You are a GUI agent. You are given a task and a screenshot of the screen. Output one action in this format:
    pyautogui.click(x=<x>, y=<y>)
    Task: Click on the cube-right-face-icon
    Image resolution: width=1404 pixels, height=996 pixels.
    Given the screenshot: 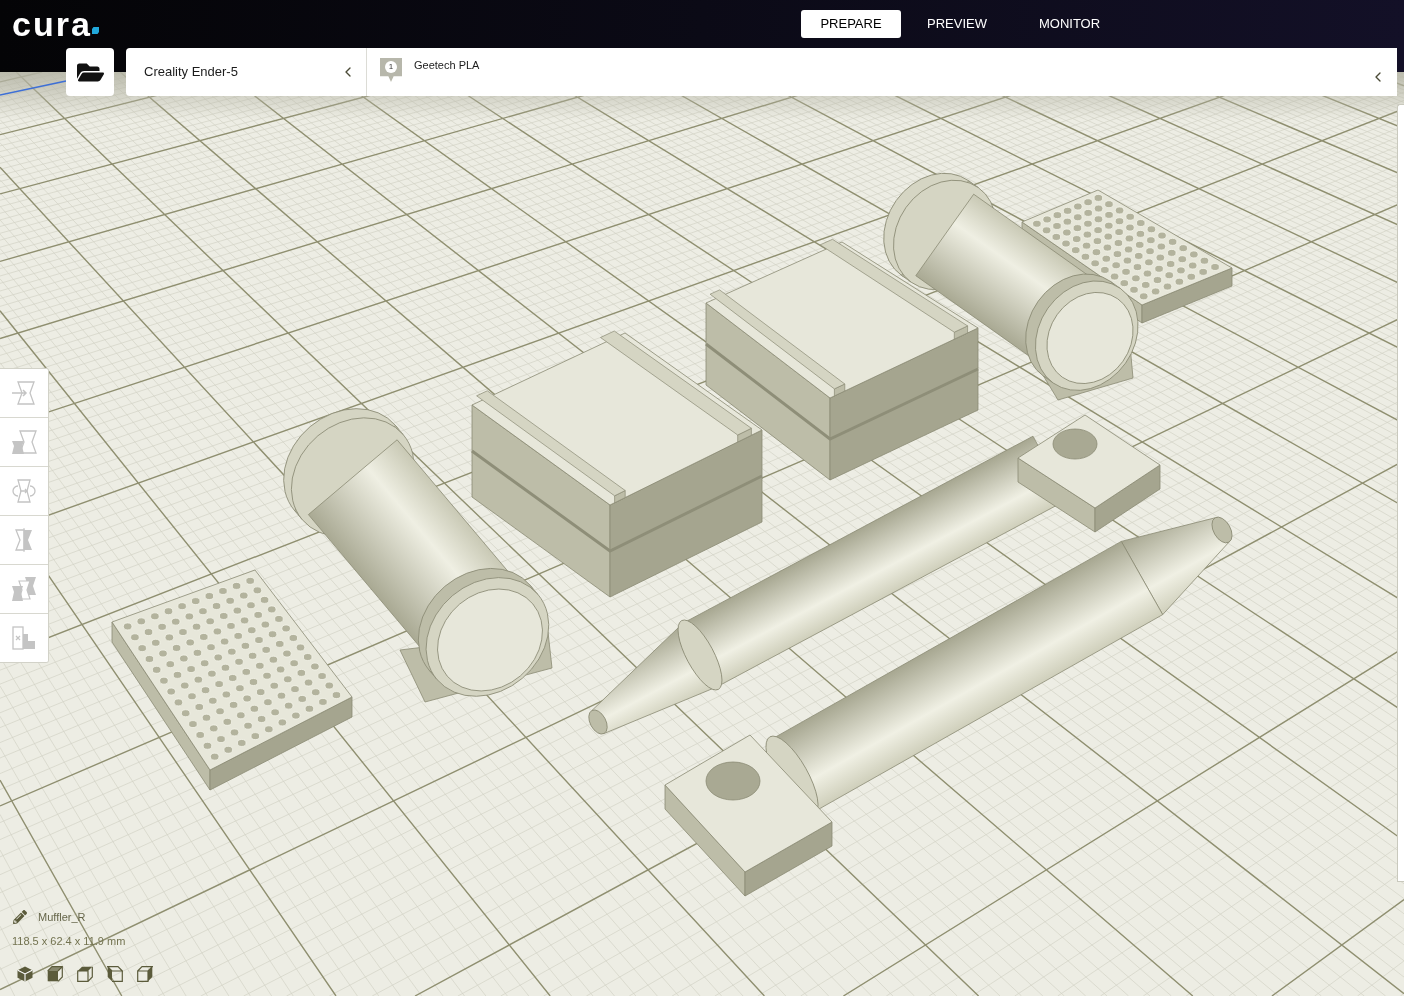 What is the action you would take?
    pyautogui.click(x=145, y=974)
    